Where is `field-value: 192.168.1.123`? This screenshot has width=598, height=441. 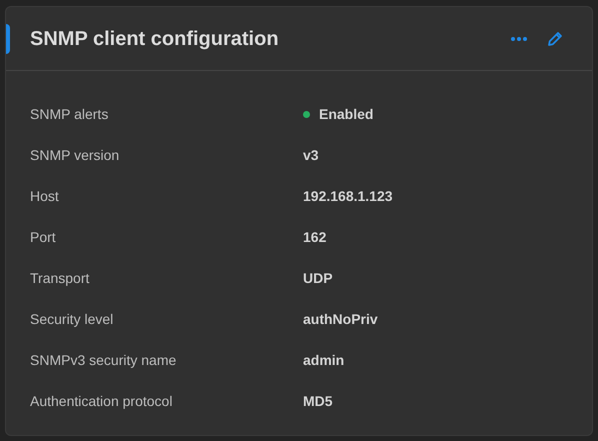
field-value: 192.168.1.123 is located at coordinates (348, 196).